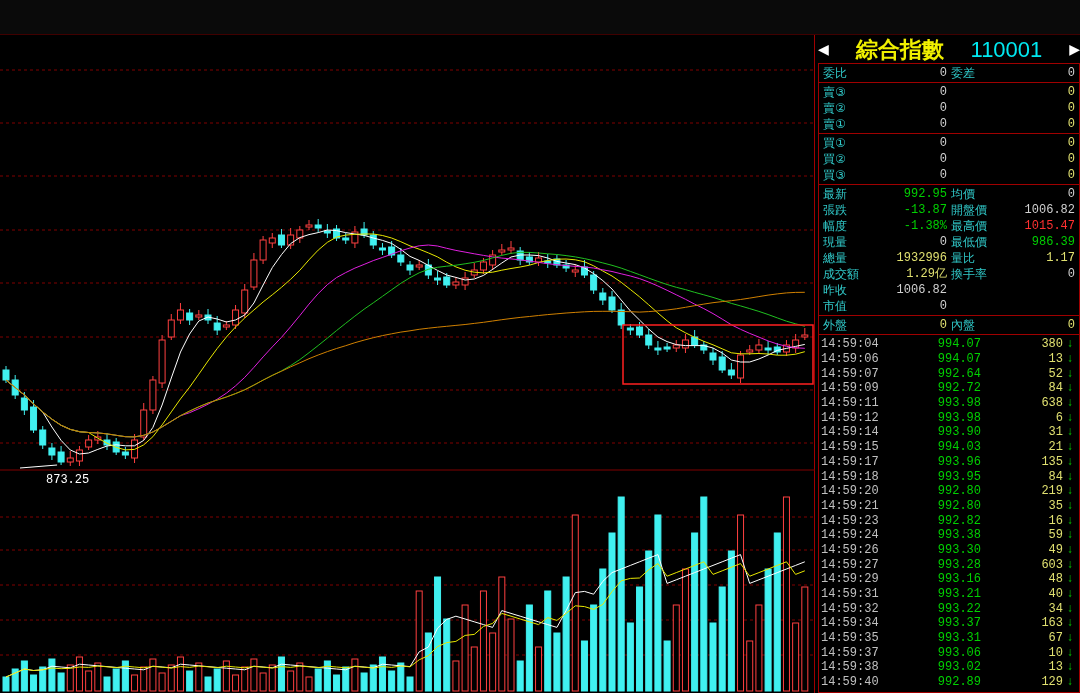  I want to click on tick-volume: 380, so click(1051, 344).